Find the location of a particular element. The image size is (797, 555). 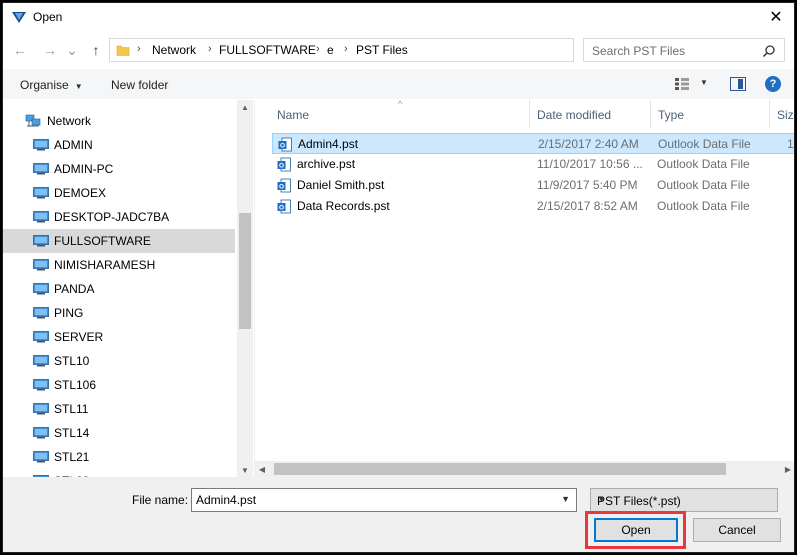

file-date-modified: 2/15/2017 2:40 AM is located at coordinates (588, 144).